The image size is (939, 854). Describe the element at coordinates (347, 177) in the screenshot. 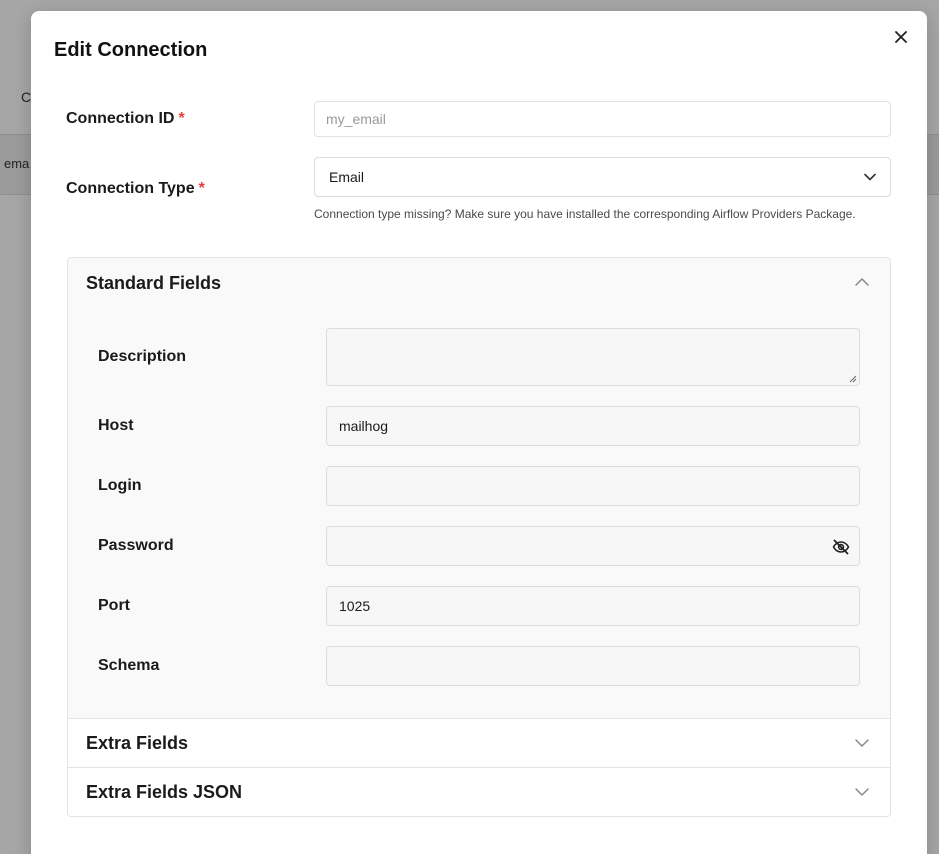

I see `connection-type-value: Email` at that location.